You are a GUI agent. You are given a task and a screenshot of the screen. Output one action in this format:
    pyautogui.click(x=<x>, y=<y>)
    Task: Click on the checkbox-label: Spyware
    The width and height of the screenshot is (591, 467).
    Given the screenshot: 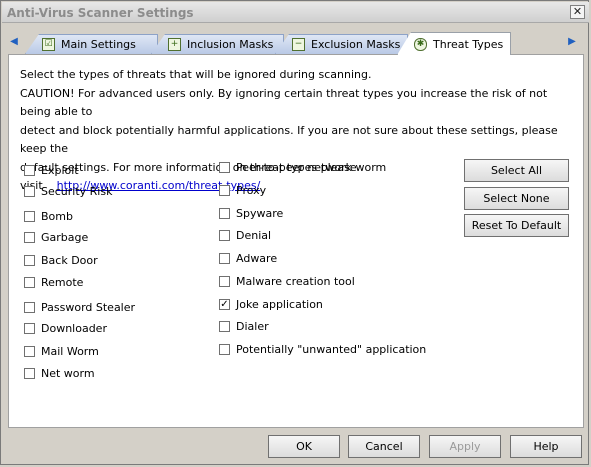 What is the action you would take?
    pyautogui.click(x=260, y=213)
    